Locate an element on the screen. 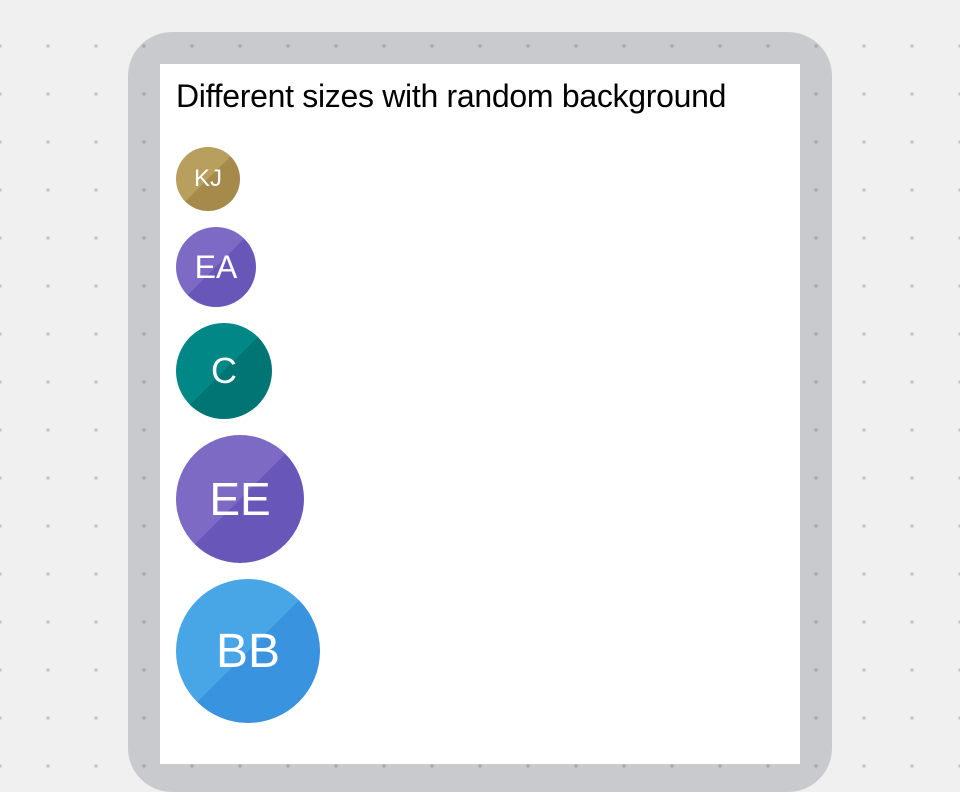 The image size is (960, 792). avatar: C is located at coordinates (224, 371).